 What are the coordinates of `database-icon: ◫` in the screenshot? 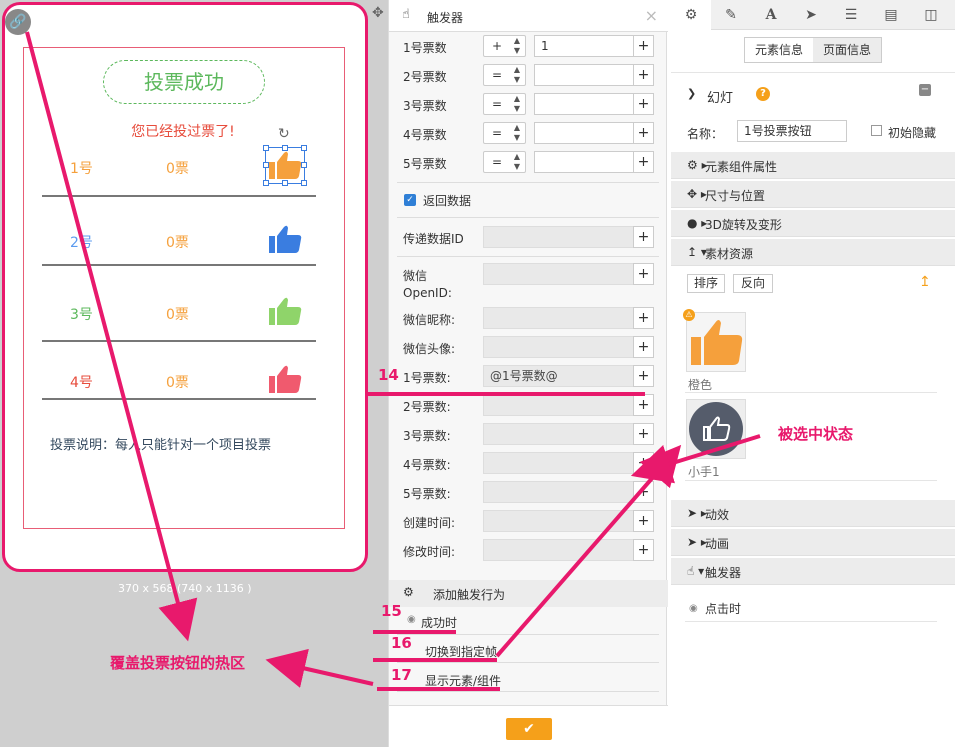 It's located at (931, 15).